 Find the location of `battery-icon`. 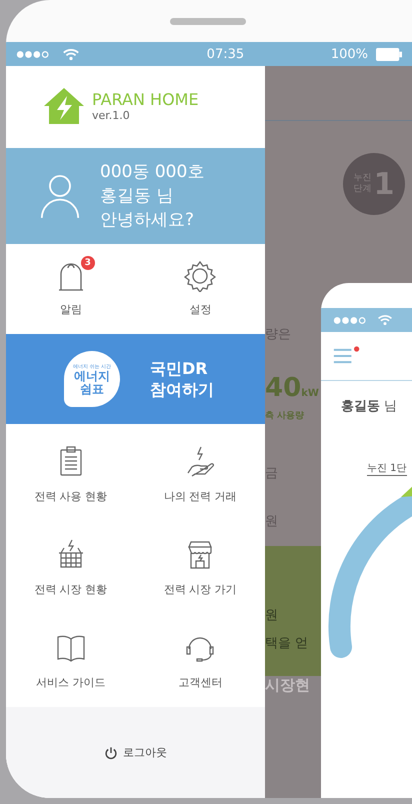

battery-icon is located at coordinates (389, 54).